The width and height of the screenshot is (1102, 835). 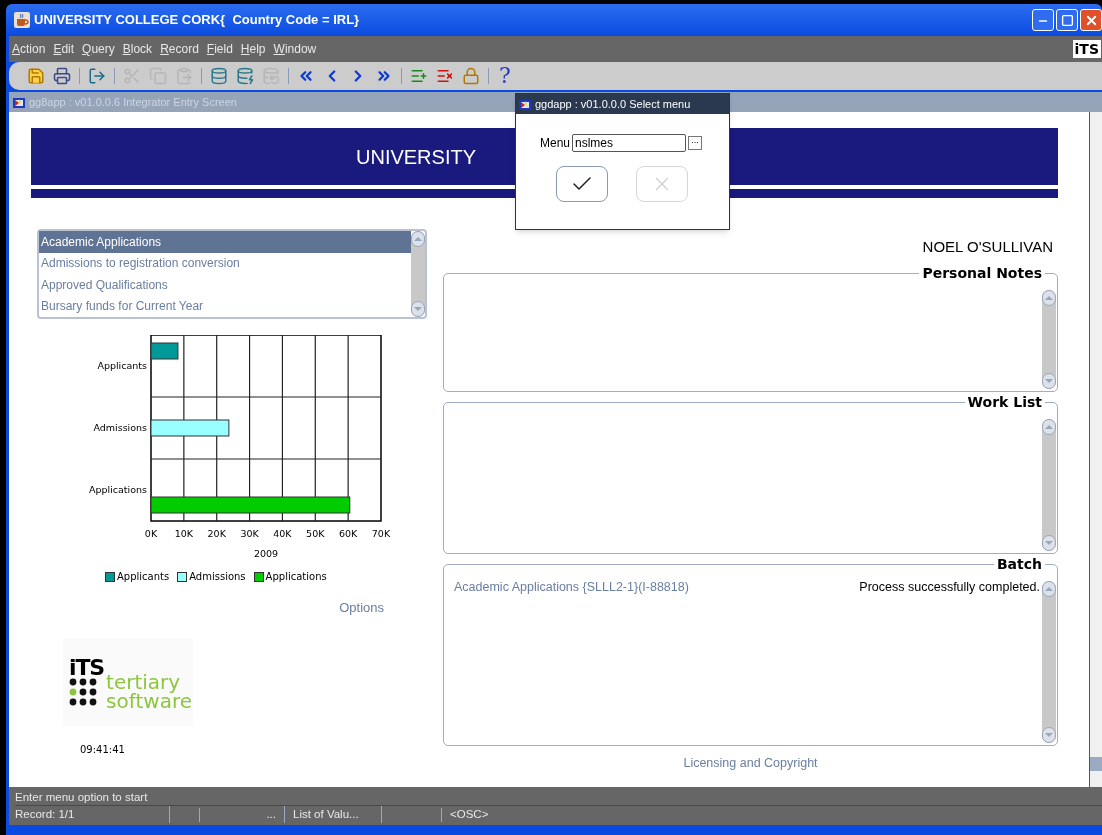 What do you see at coordinates (750, 763) in the screenshot?
I see `licensing-link: Licensing and Copyright` at bounding box center [750, 763].